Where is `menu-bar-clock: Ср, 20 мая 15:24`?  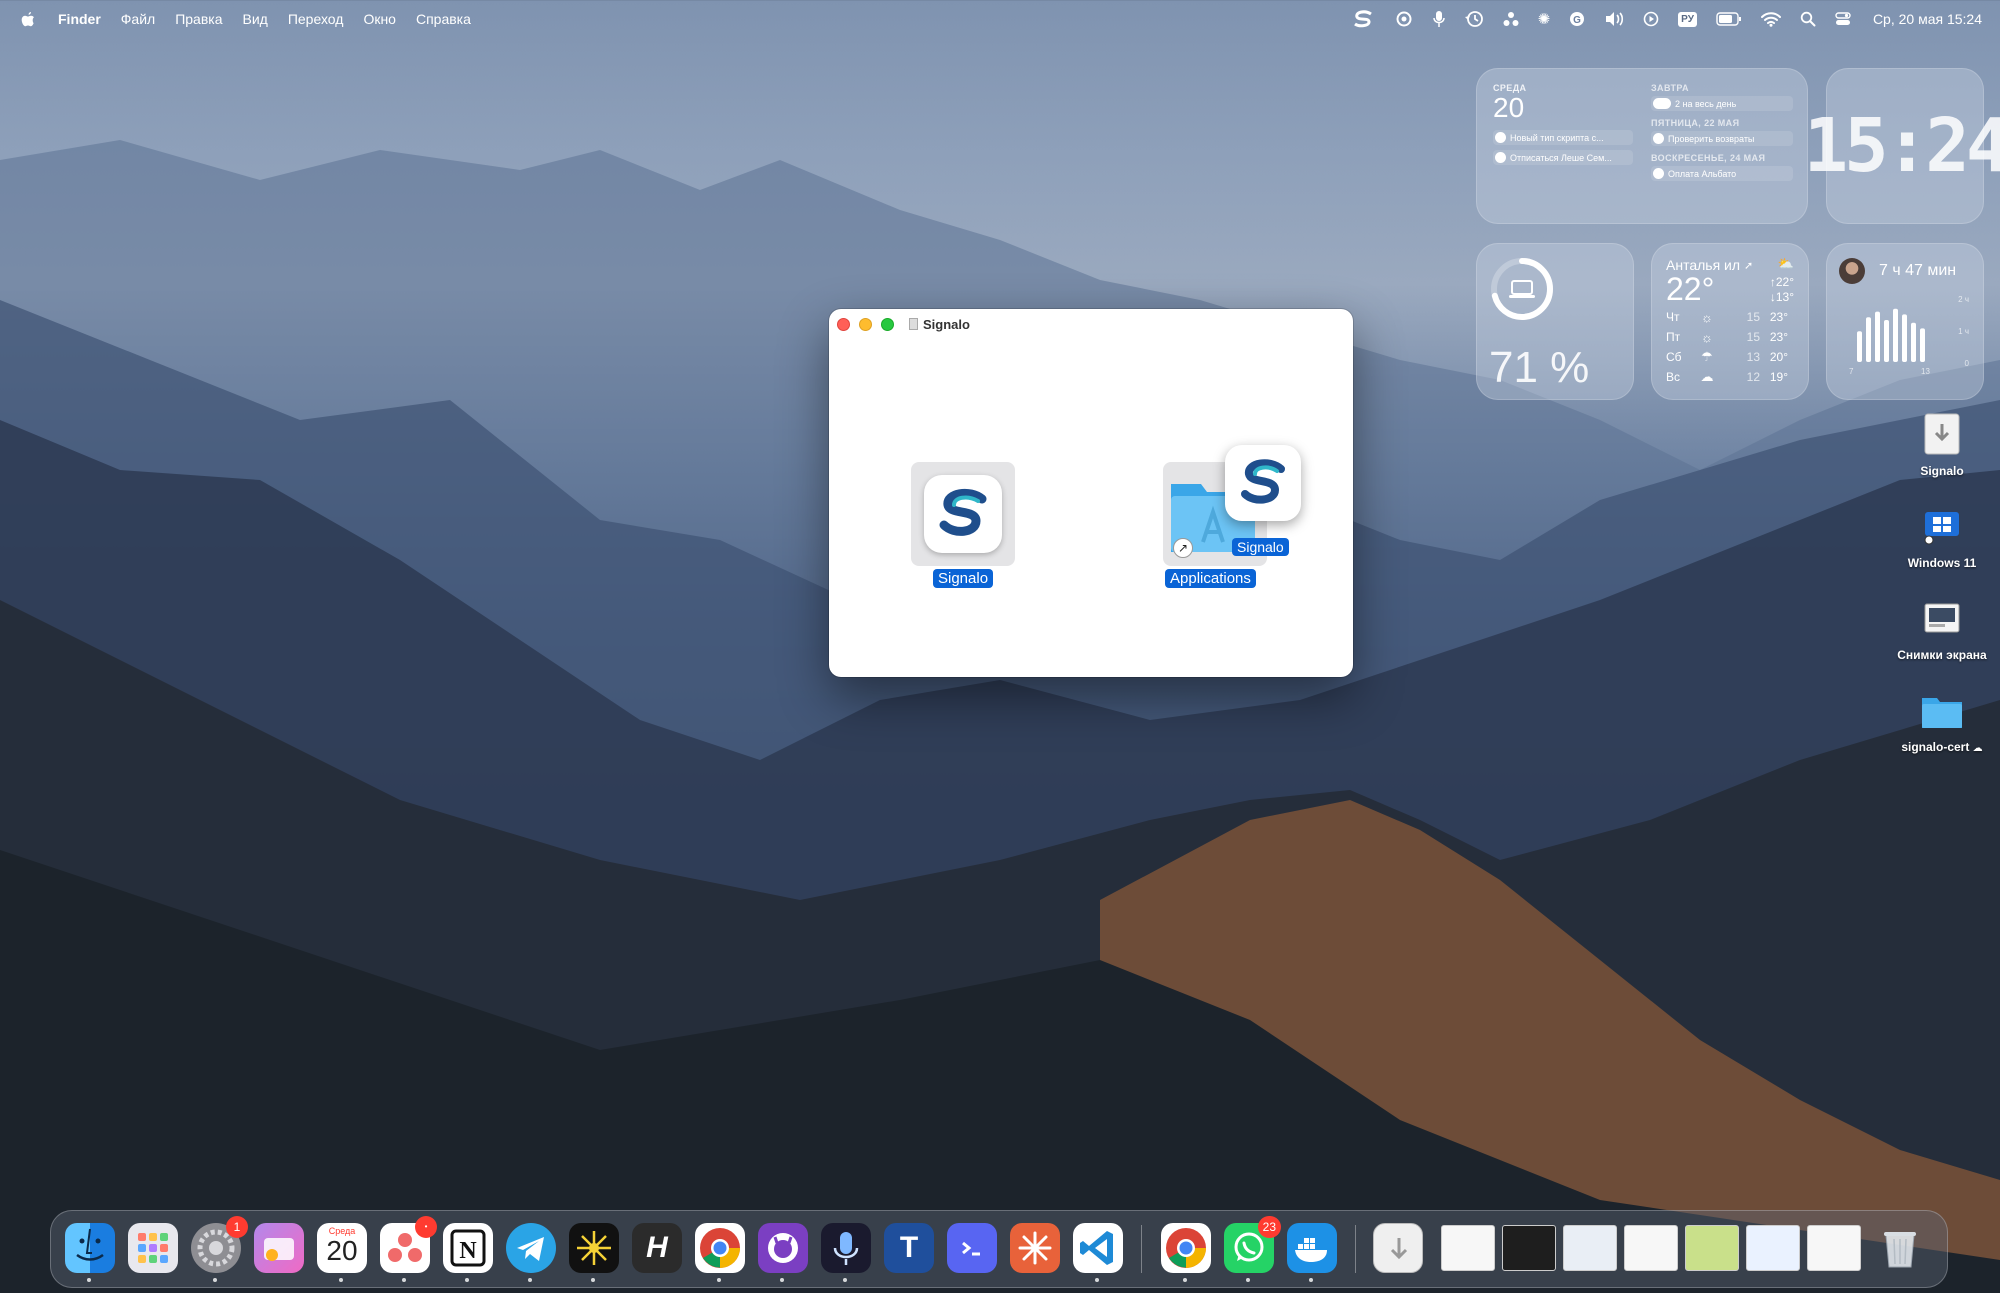
menu-bar-clock: Ср, 20 мая 15:24 is located at coordinates (1927, 19).